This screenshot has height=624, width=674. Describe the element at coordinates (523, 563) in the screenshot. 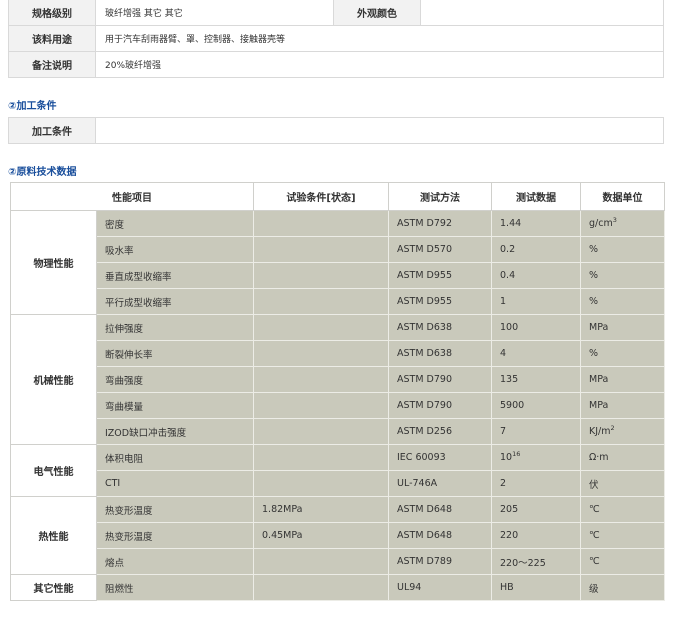

I see `value-cell-text: 220～225` at that location.